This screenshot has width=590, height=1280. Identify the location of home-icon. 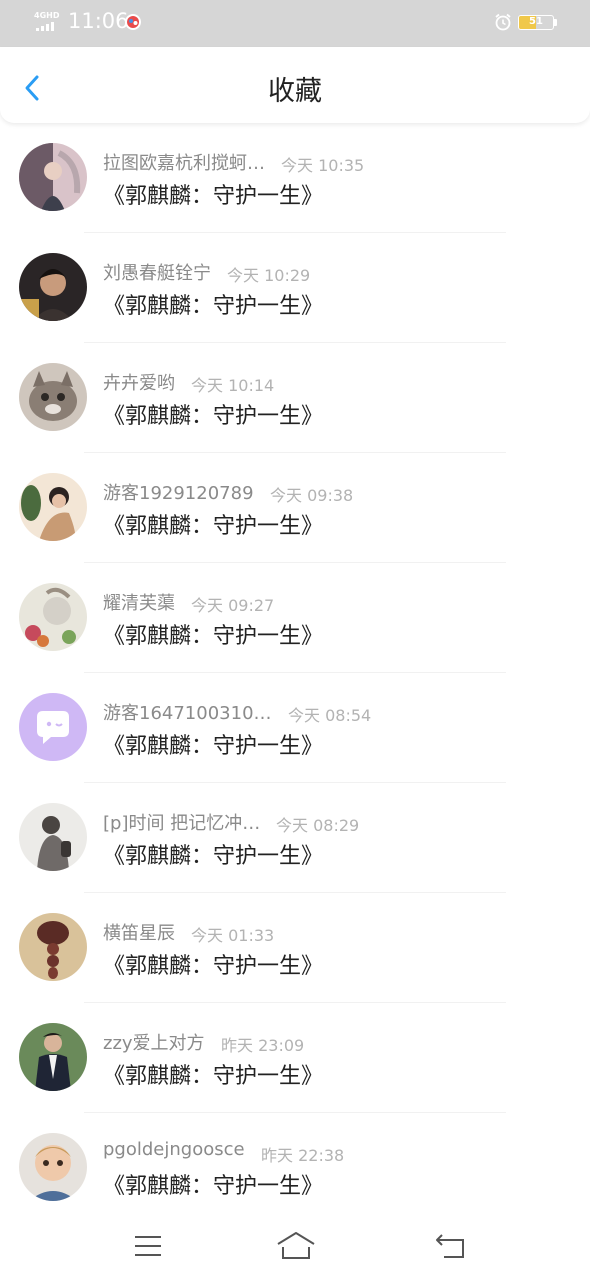
(296, 1246).